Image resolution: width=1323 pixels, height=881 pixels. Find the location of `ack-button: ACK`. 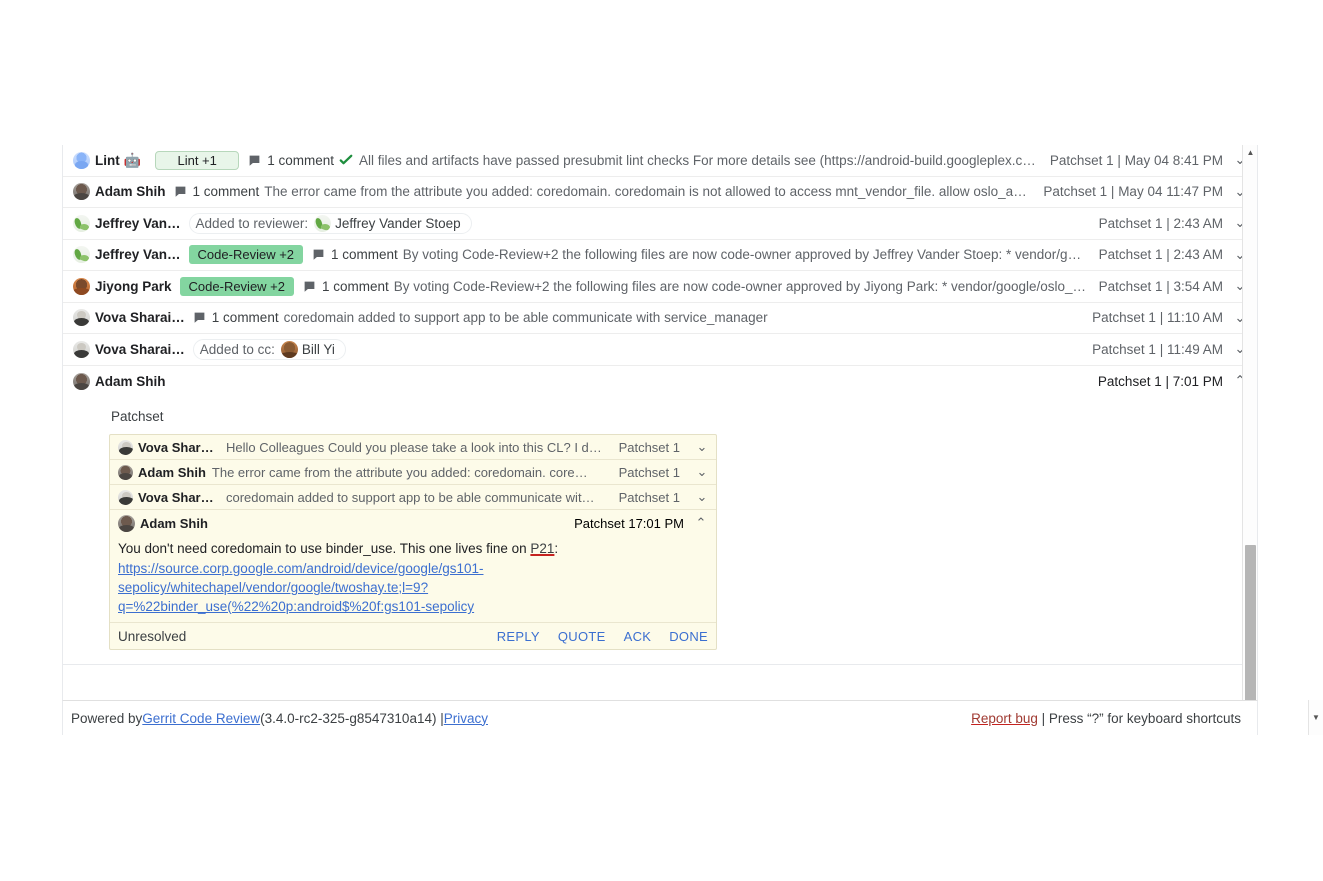

ack-button: ACK is located at coordinates (638, 636).